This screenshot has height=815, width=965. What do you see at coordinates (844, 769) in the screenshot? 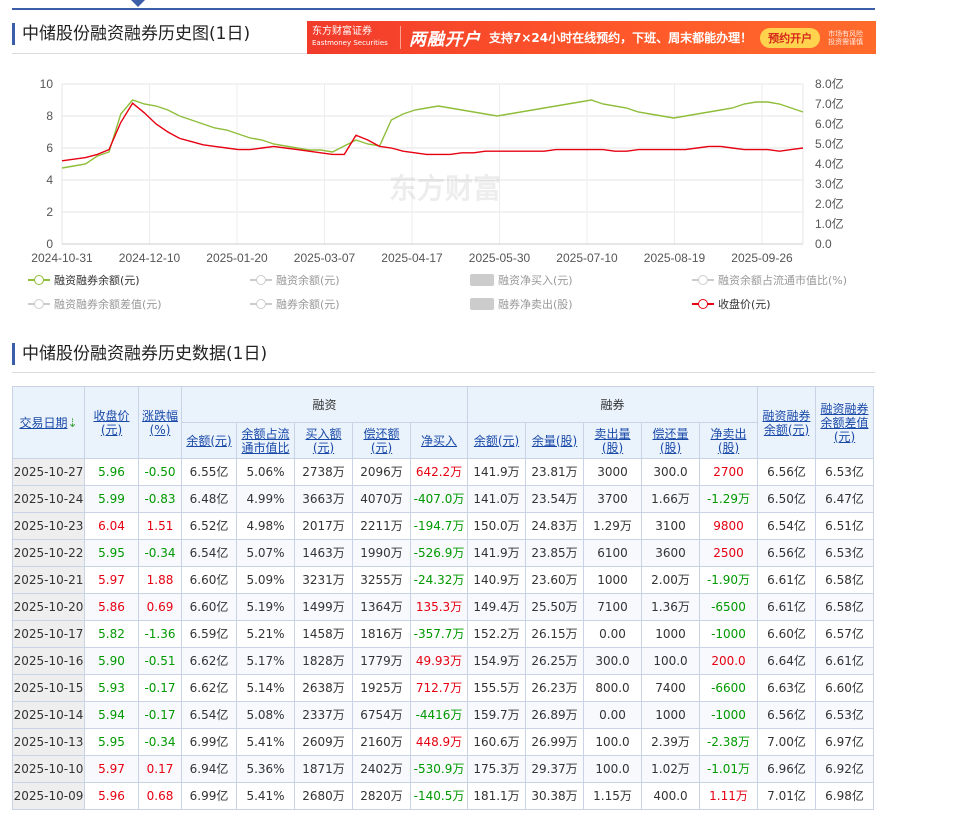
I see `cell-rzrqcz: 6.92亿` at bounding box center [844, 769].